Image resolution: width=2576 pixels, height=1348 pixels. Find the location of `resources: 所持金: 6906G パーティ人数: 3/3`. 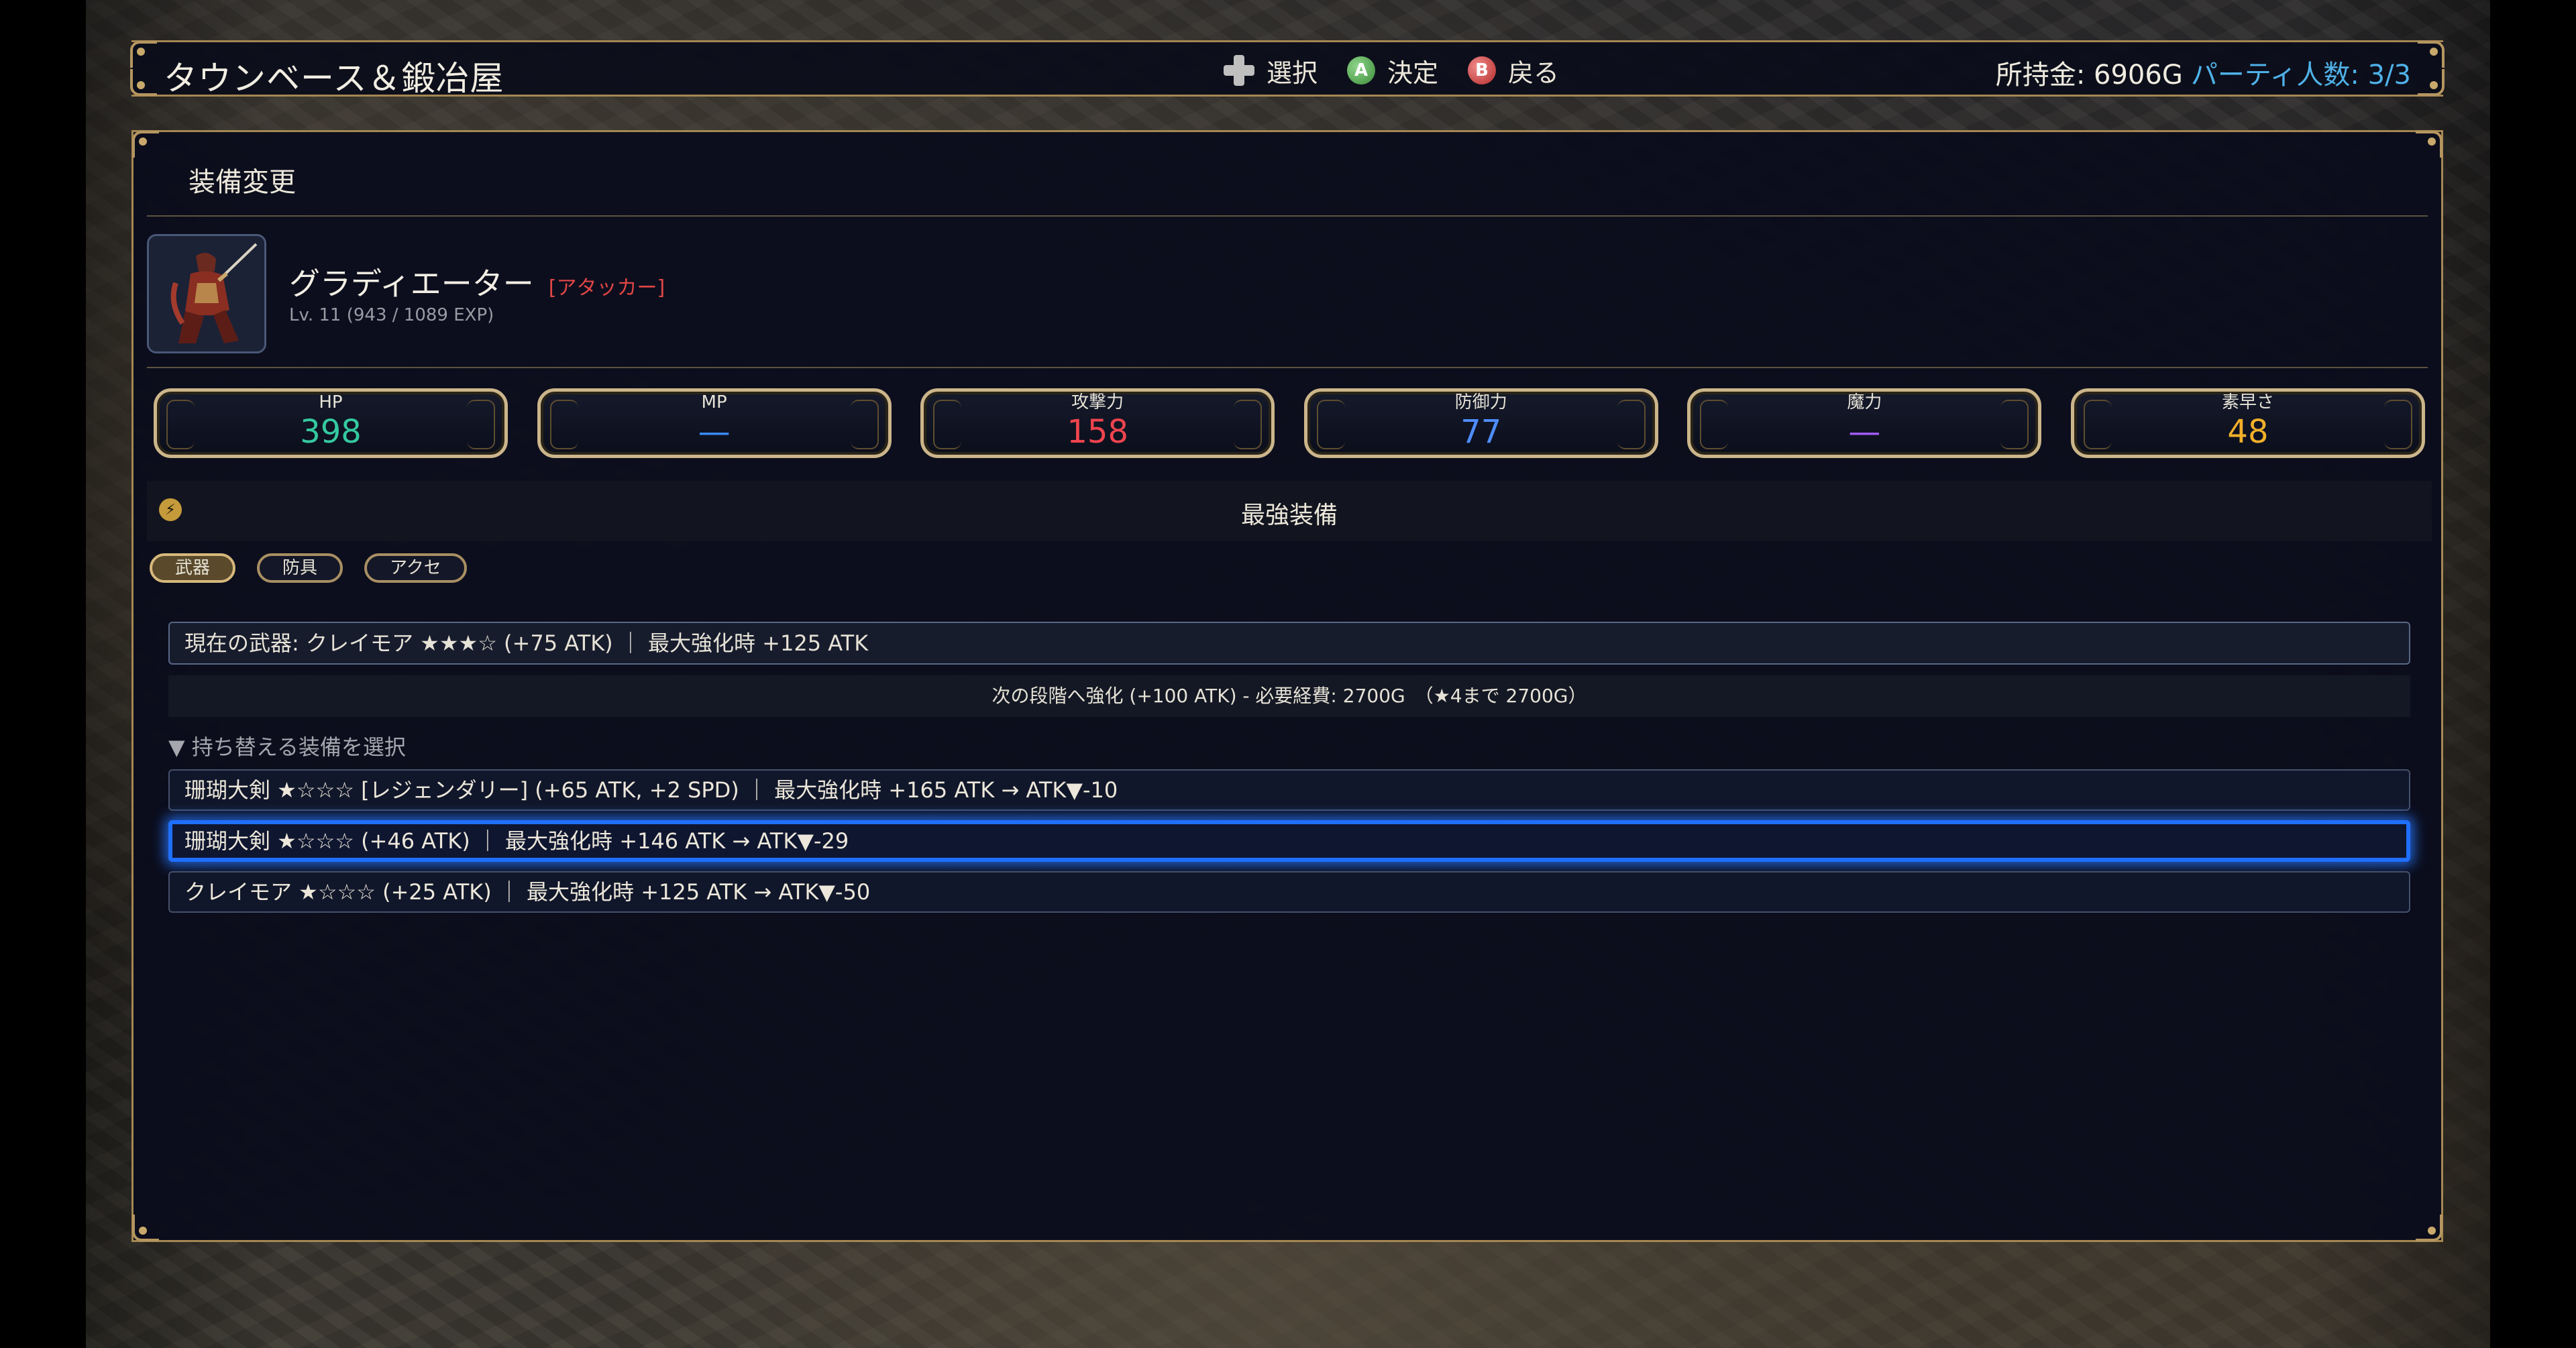

resources: 所持金: 6906G パーティ人数: 3/3 is located at coordinates (2203, 72).